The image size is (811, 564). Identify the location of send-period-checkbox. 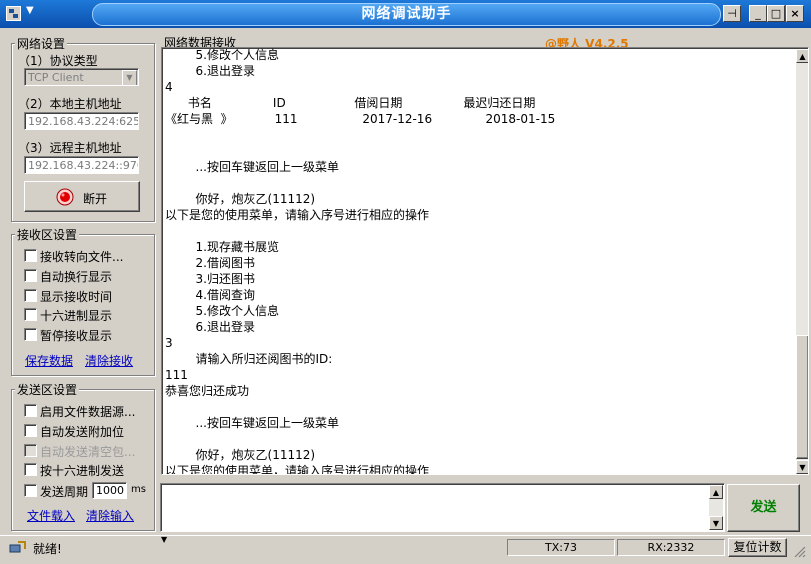
(30, 490).